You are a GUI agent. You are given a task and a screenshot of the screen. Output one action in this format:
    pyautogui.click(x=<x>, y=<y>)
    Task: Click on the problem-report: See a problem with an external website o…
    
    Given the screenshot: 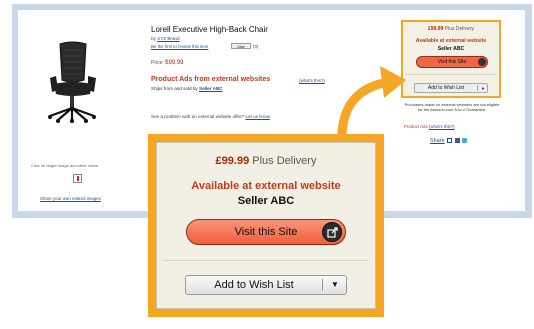 What is the action you would take?
    pyautogui.click(x=210, y=116)
    